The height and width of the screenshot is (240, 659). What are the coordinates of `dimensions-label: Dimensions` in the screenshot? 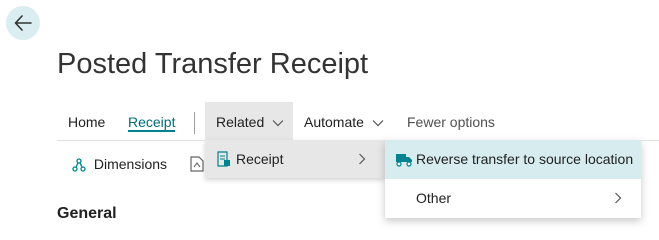 It's located at (130, 164).